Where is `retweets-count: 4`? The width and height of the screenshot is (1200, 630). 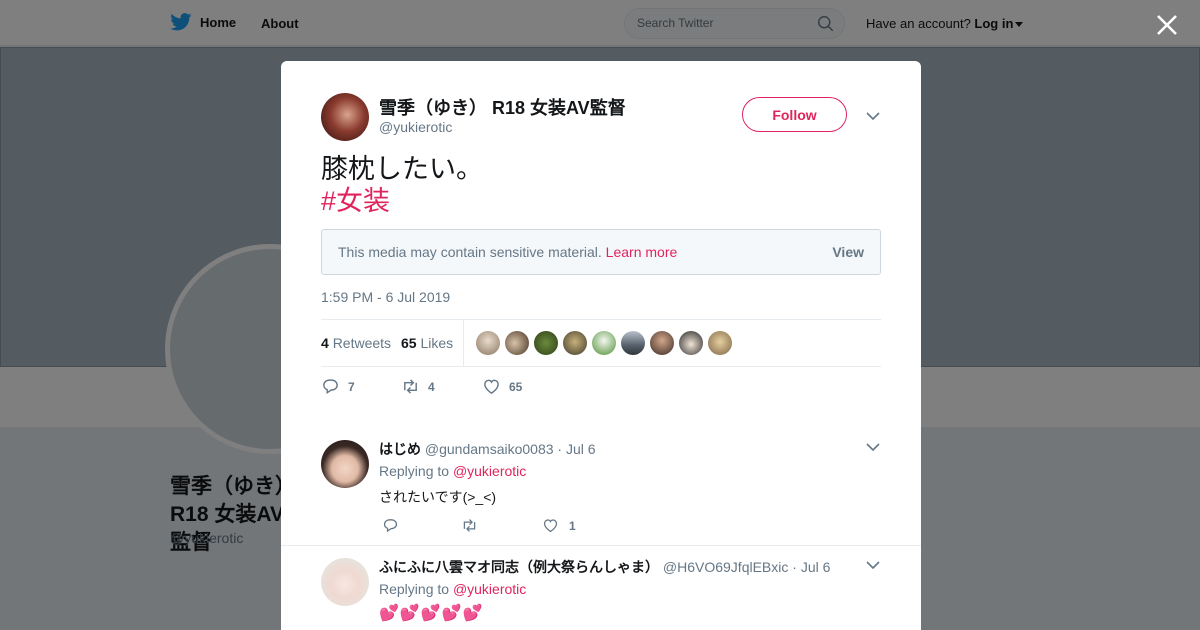 retweets-count: 4 is located at coordinates (325, 343).